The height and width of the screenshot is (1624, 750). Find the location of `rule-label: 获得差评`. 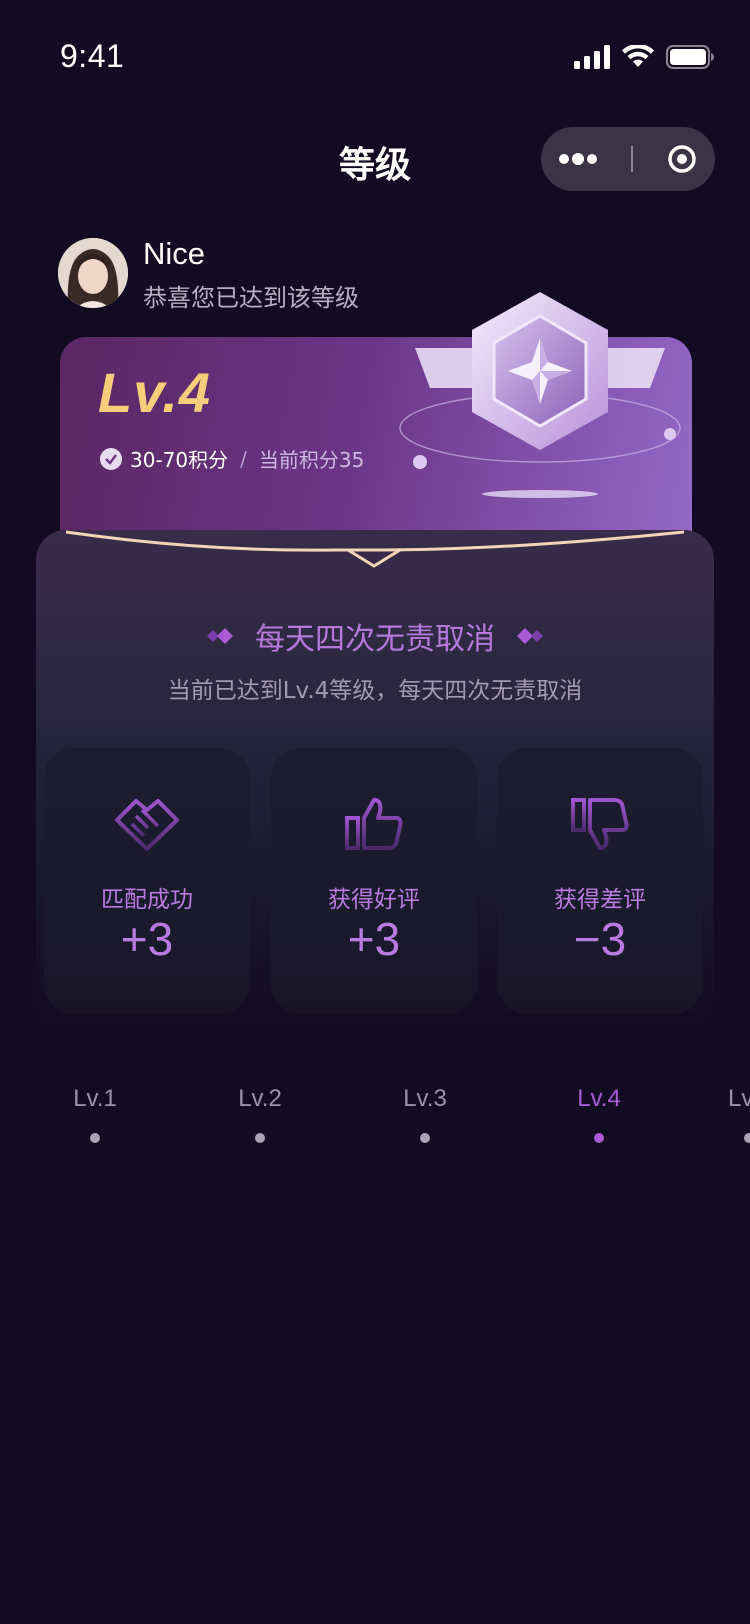

rule-label: 获得差评 is located at coordinates (600, 900).